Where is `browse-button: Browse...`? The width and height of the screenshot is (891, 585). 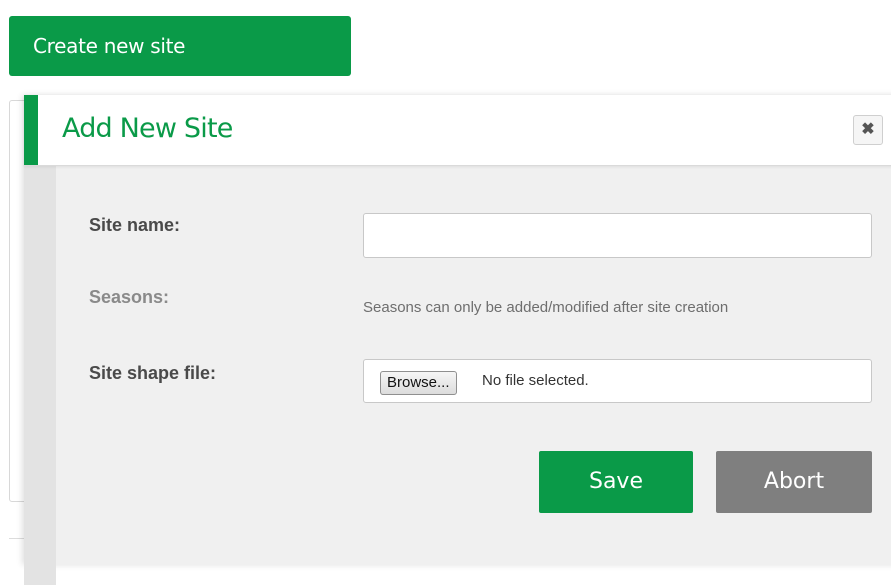 browse-button: Browse... is located at coordinates (418, 383).